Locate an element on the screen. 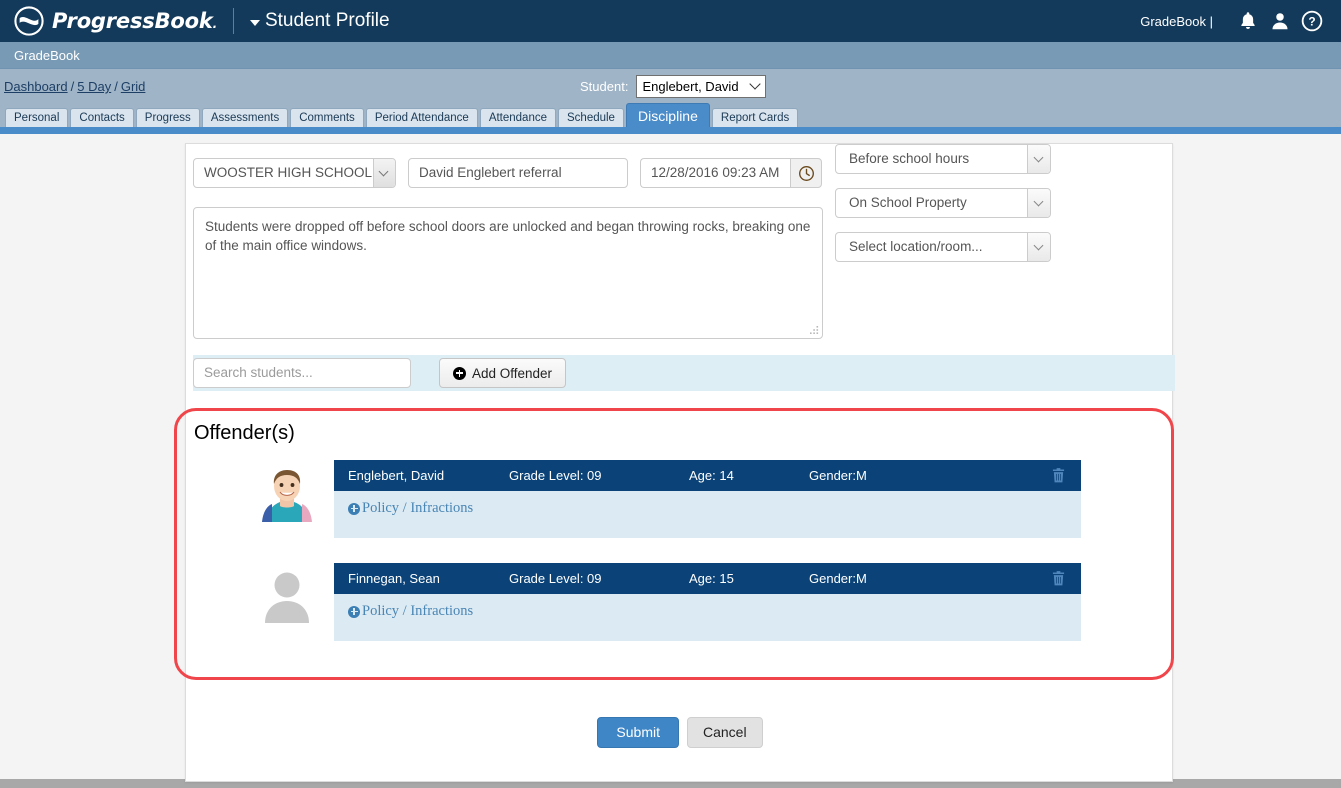 The width and height of the screenshot is (1341, 788). location-room-select-button is located at coordinates (1038, 247).